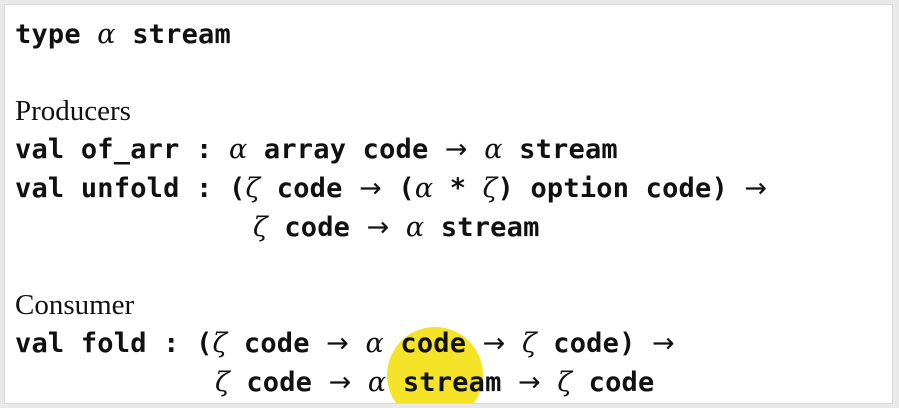 The height and width of the screenshot is (408, 899). What do you see at coordinates (123, 35) in the screenshot?
I see `type-declaration: type α stream` at bounding box center [123, 35].